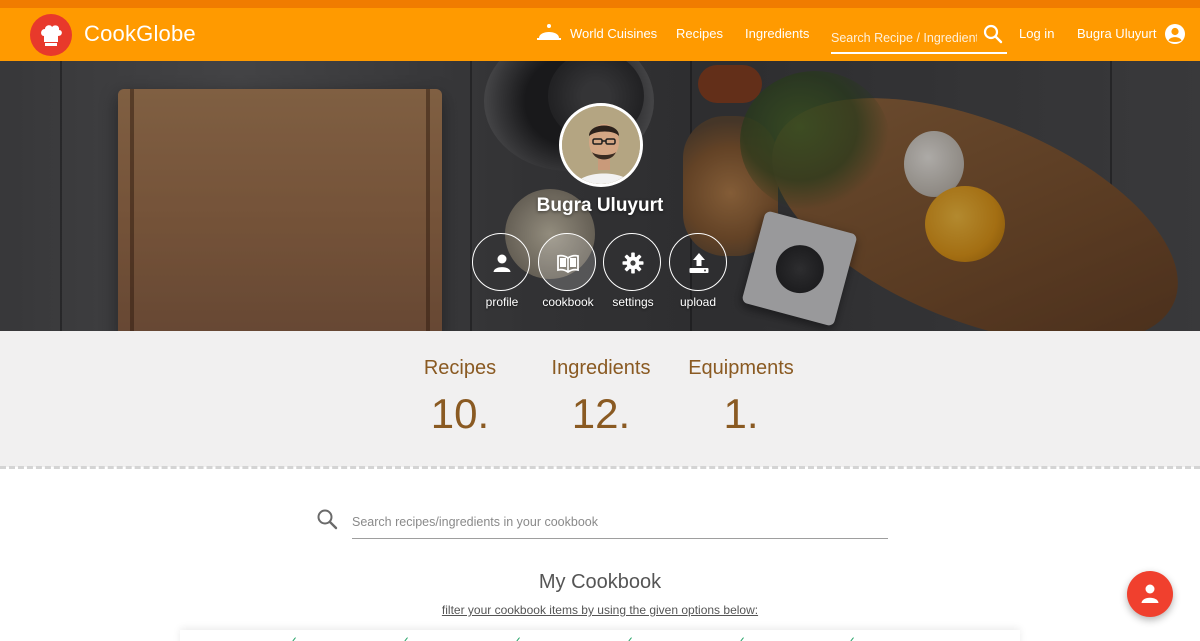 This screenshot has height=641, width=1200. Describe the element at coordinates (549, 34) in the screenshot. I see `cloche-icon` at that location.